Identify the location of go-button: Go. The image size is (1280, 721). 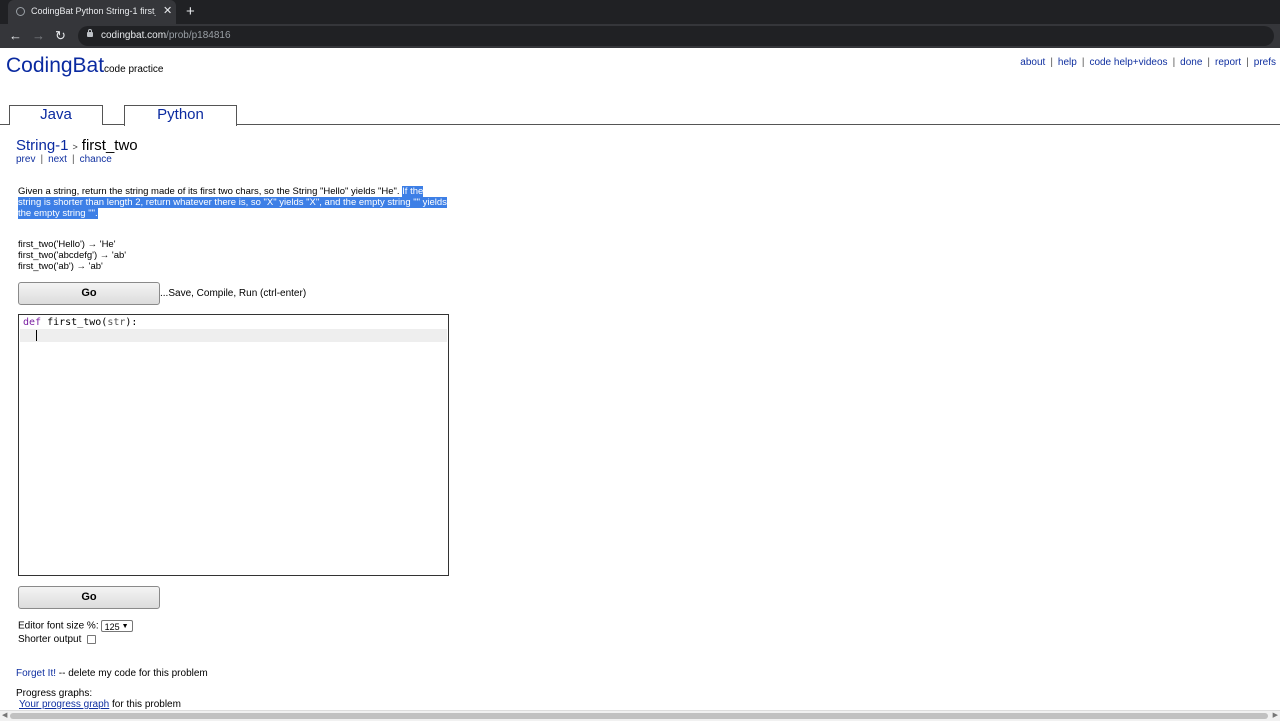
(89, 293).